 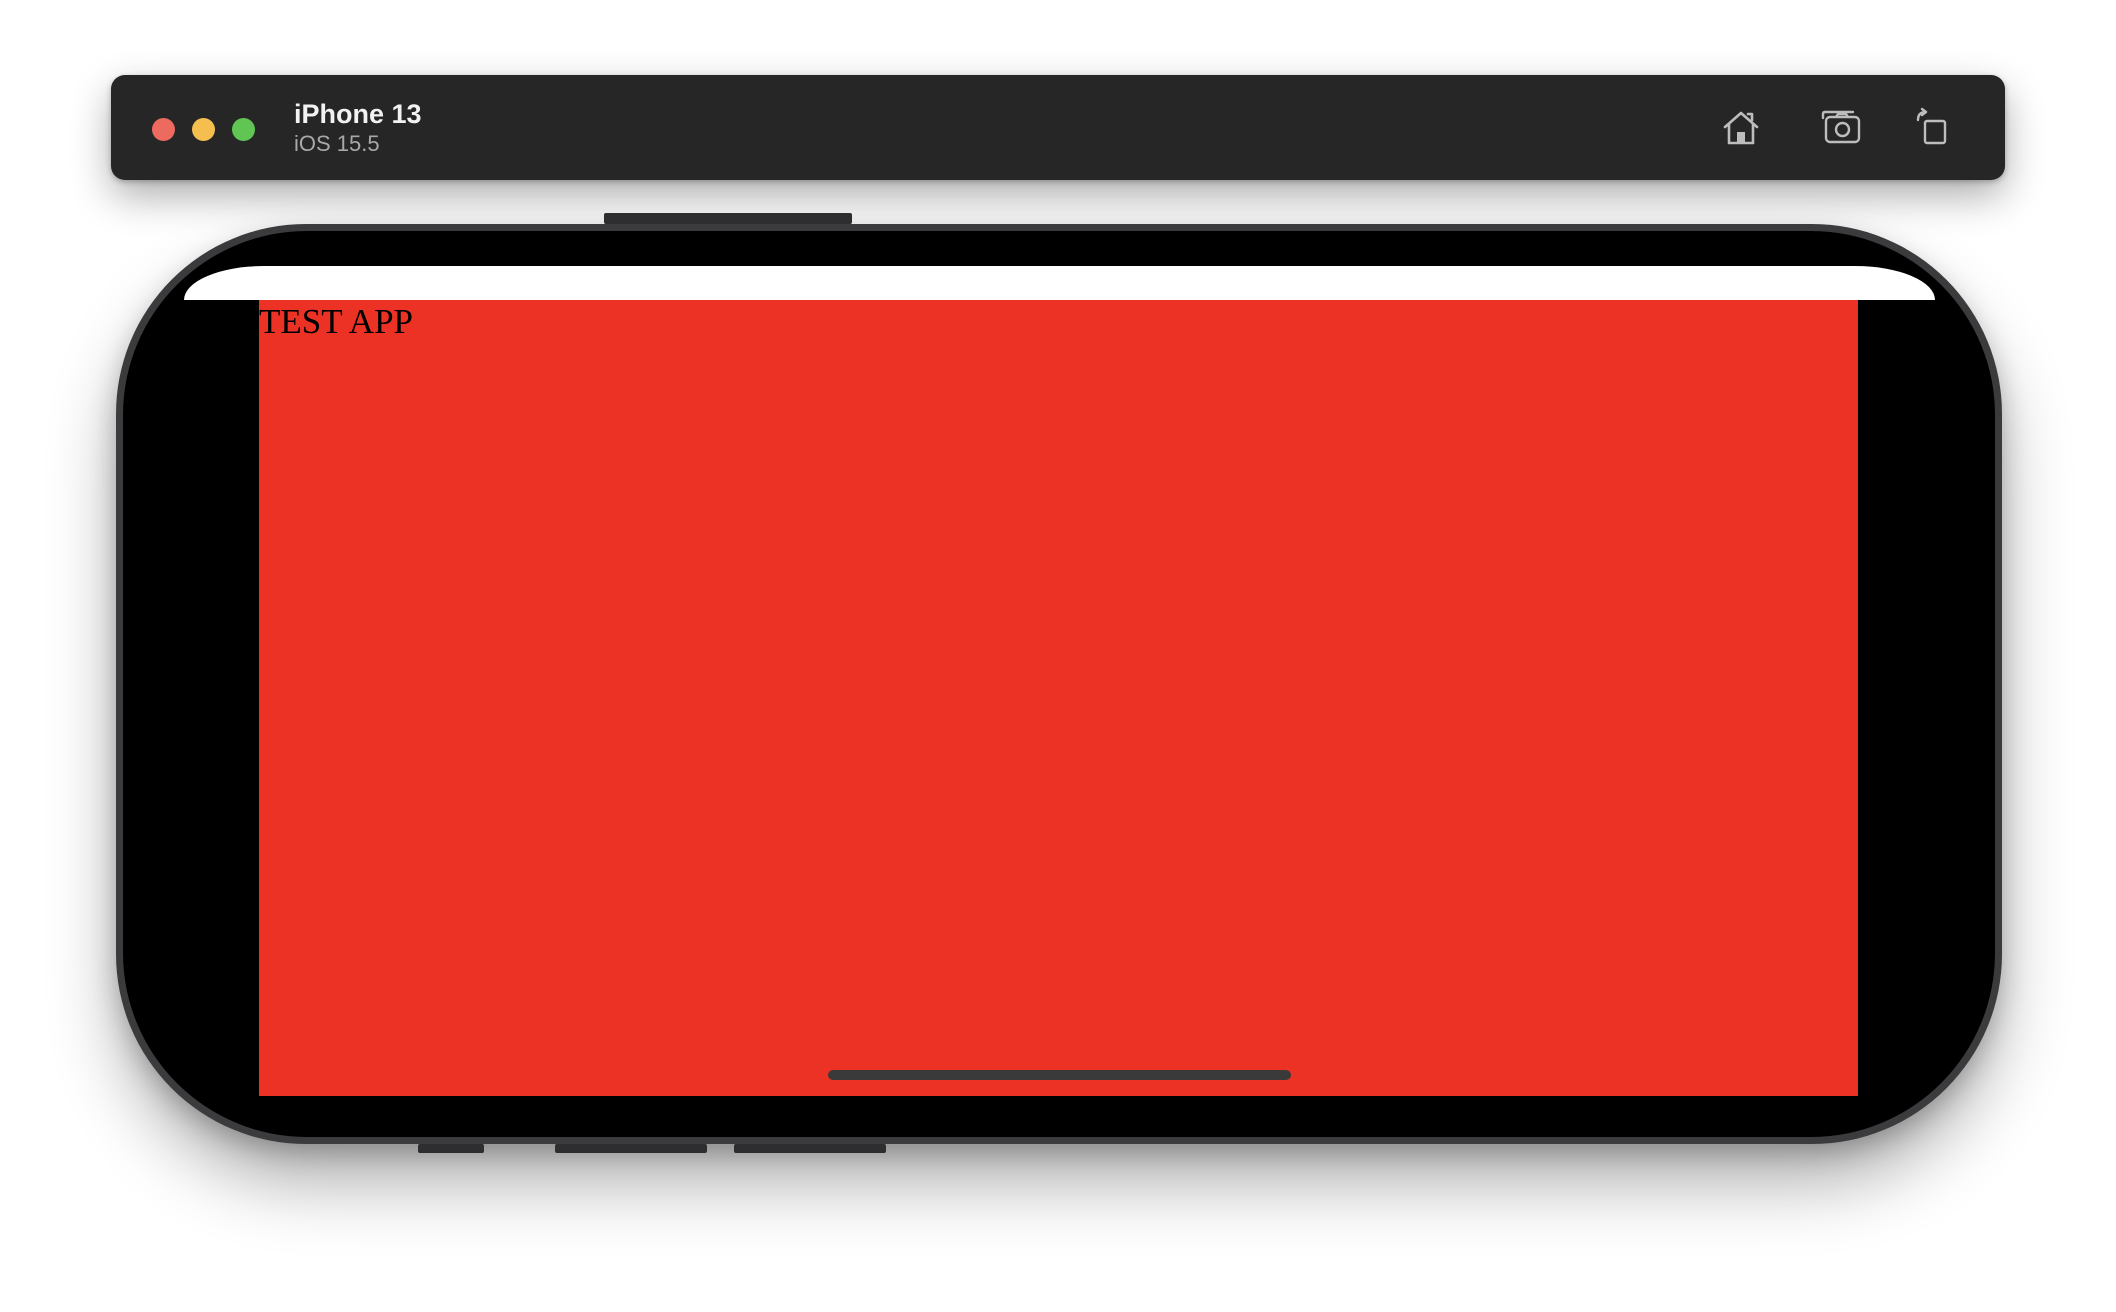 I want to click on rotate-icon, so click(x=1931, y=126).